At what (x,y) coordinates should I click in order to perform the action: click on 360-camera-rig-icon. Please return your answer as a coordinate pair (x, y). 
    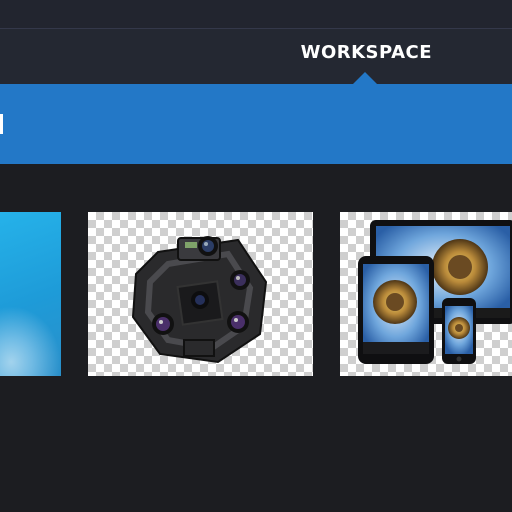
    Looking at the image, I should click on (199, 300).